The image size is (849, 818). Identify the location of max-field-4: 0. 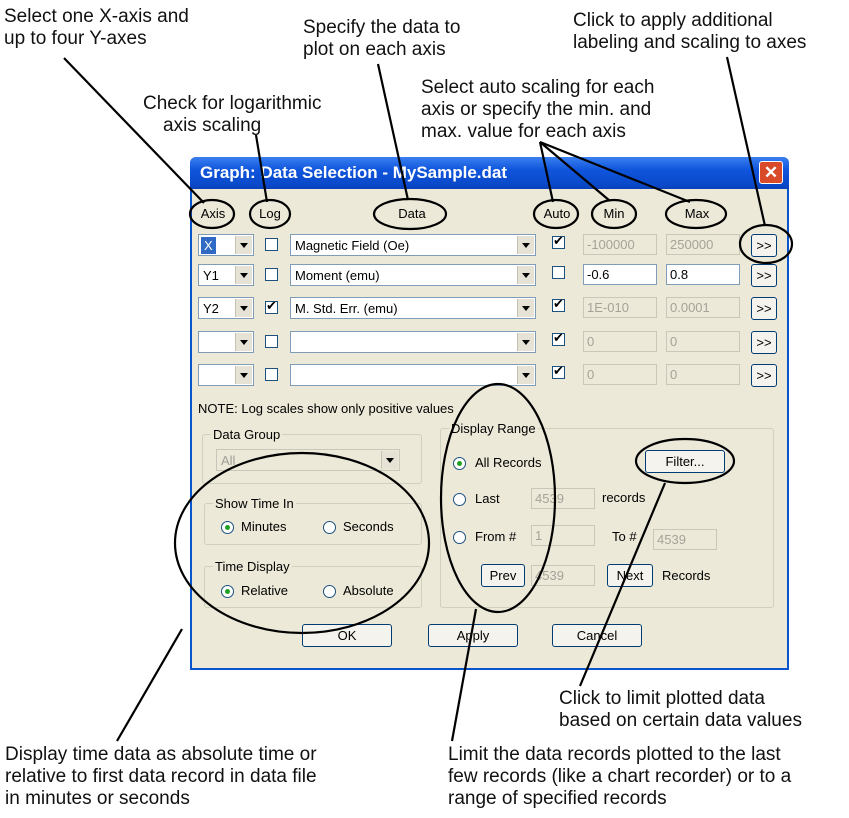
(703, 374).